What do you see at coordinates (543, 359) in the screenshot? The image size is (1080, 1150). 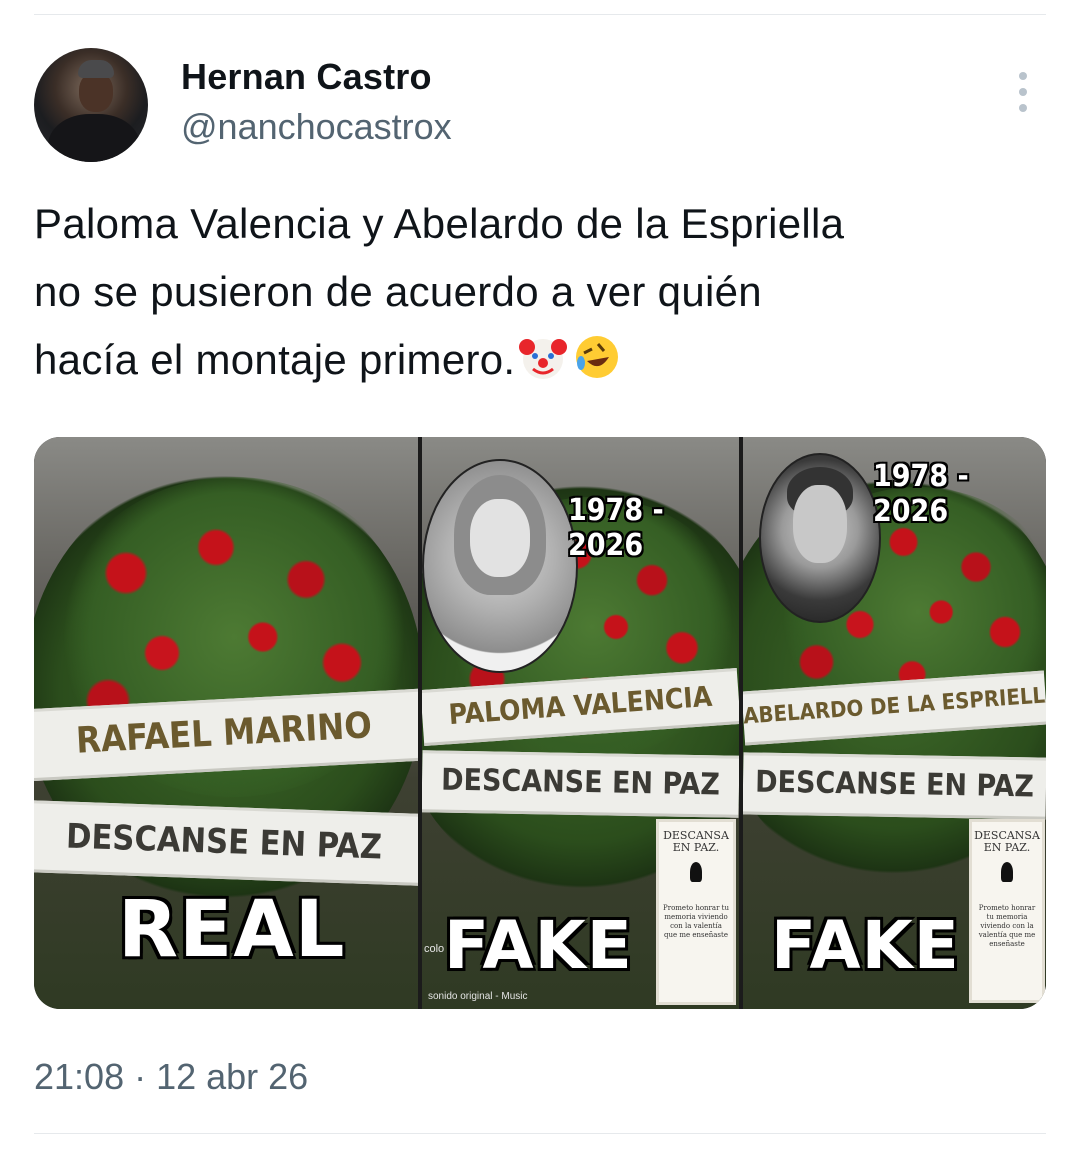 I see `clown-face-emoji-icon` at bounding box center [543, 359].